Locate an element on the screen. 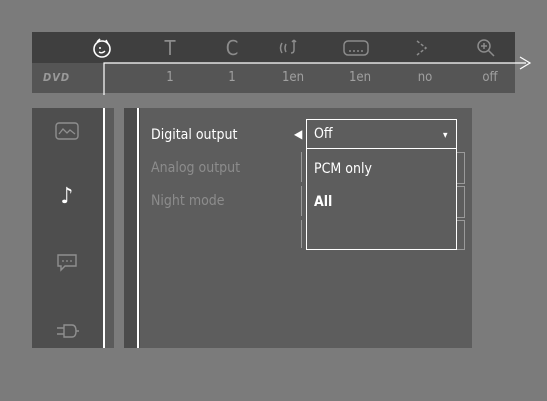  night-mode-value-box is located at coordinates (460, 202).